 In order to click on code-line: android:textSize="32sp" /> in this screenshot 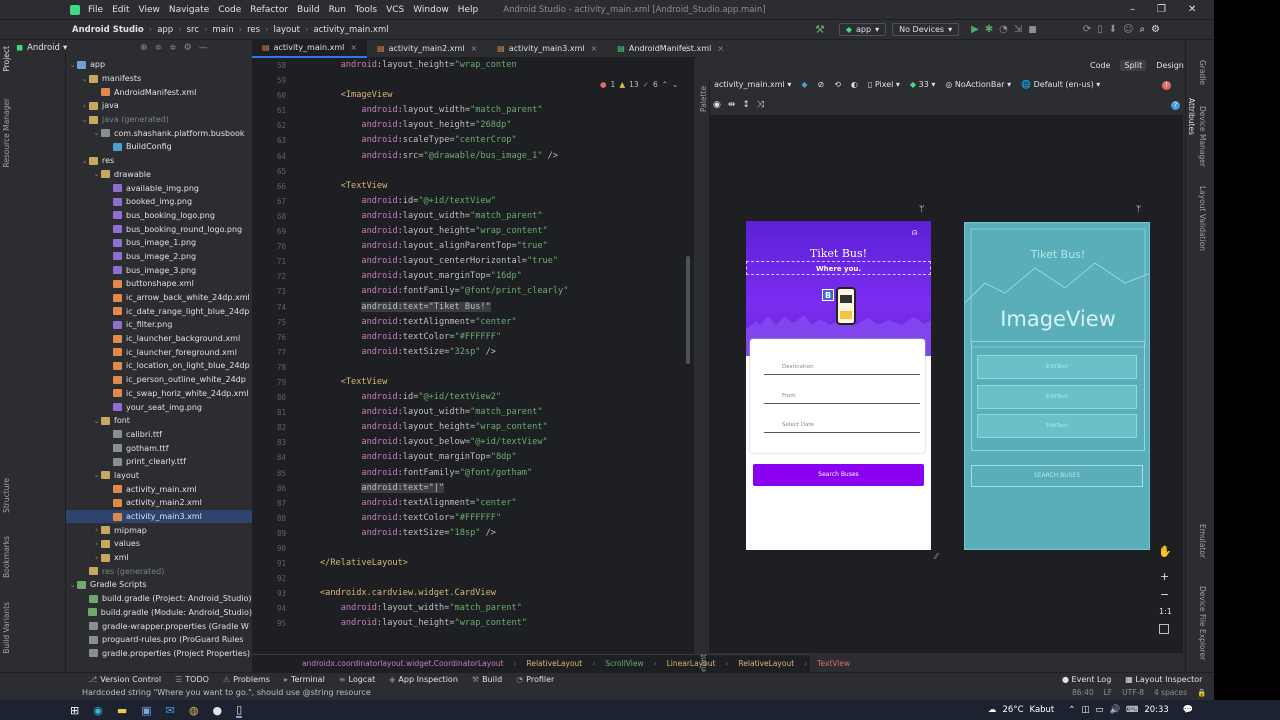, I will do `click(497, 352)`.